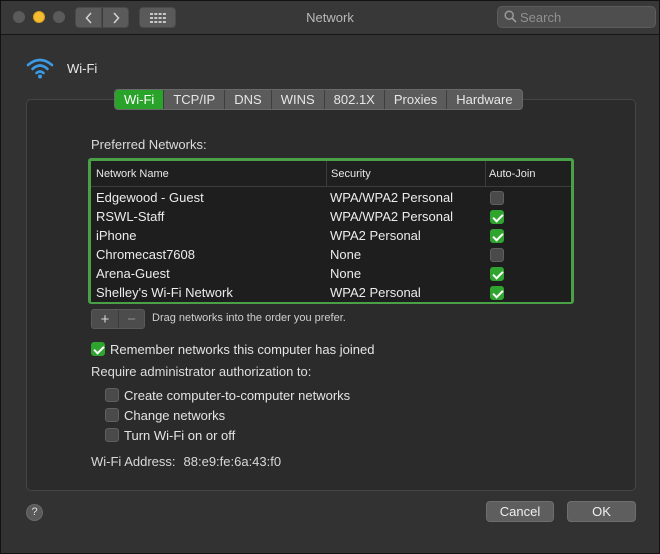 Image resolution: width=660 pixels, height=554 pixels. I want to click on tab-dns: DNS, so click(247, 99).